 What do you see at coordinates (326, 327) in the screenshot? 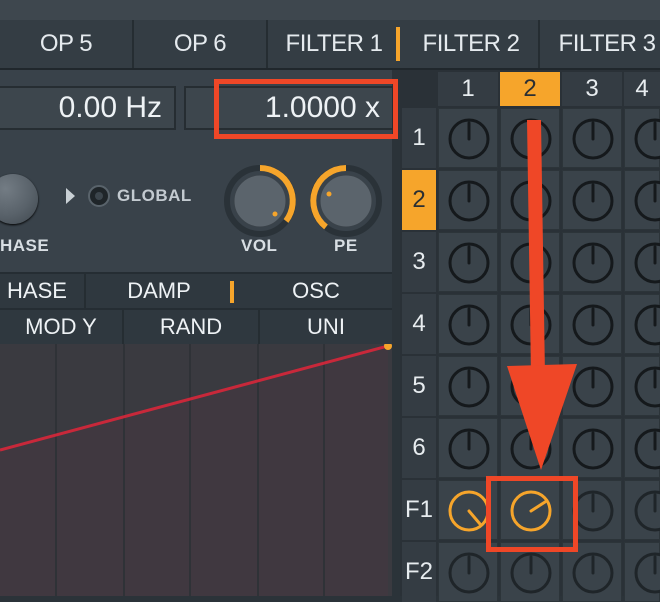
I see `tab-uni: UNI` at bounding box center [326, 327].